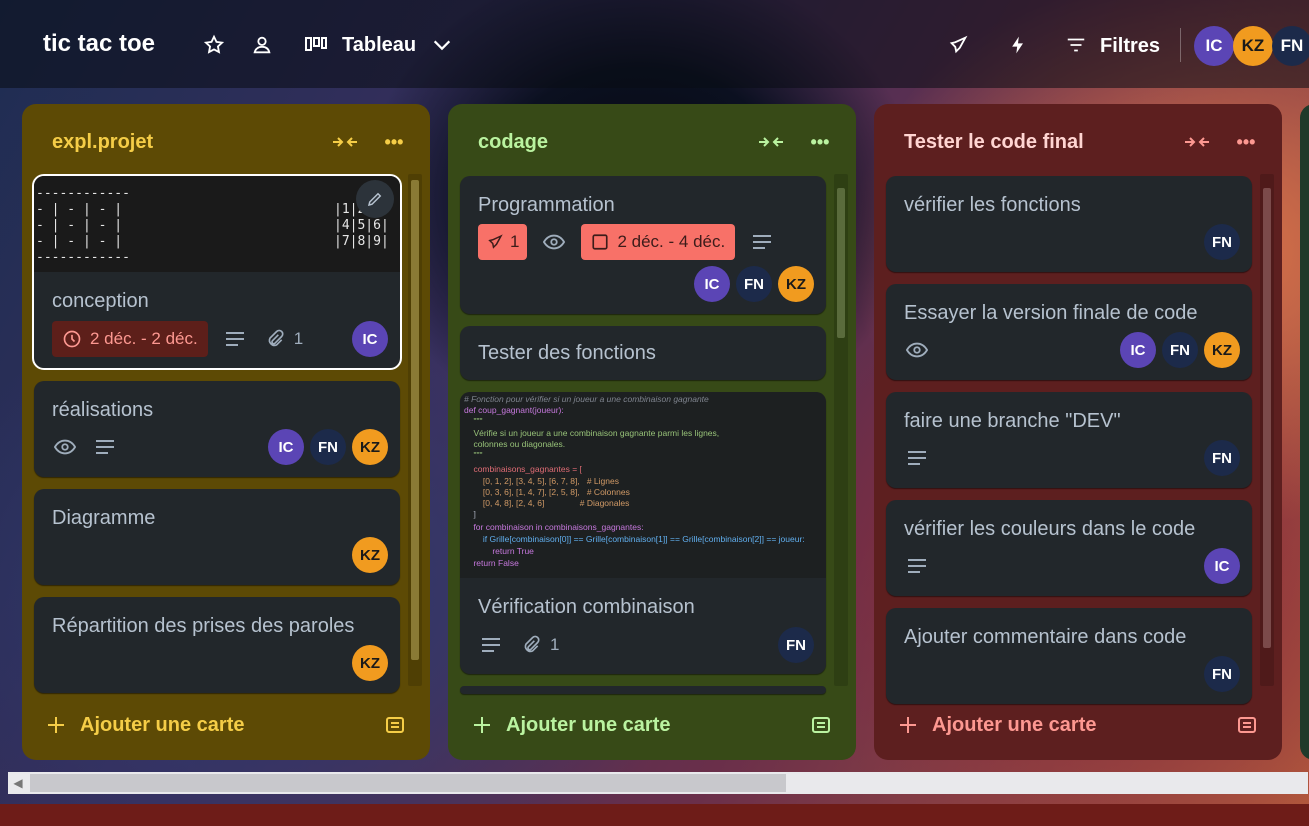 The image size is (1309, 826). I want to click on card-programmation: Programmation 1 2 déc. - 4 déc. IC FN KZ, so click(643, 245).